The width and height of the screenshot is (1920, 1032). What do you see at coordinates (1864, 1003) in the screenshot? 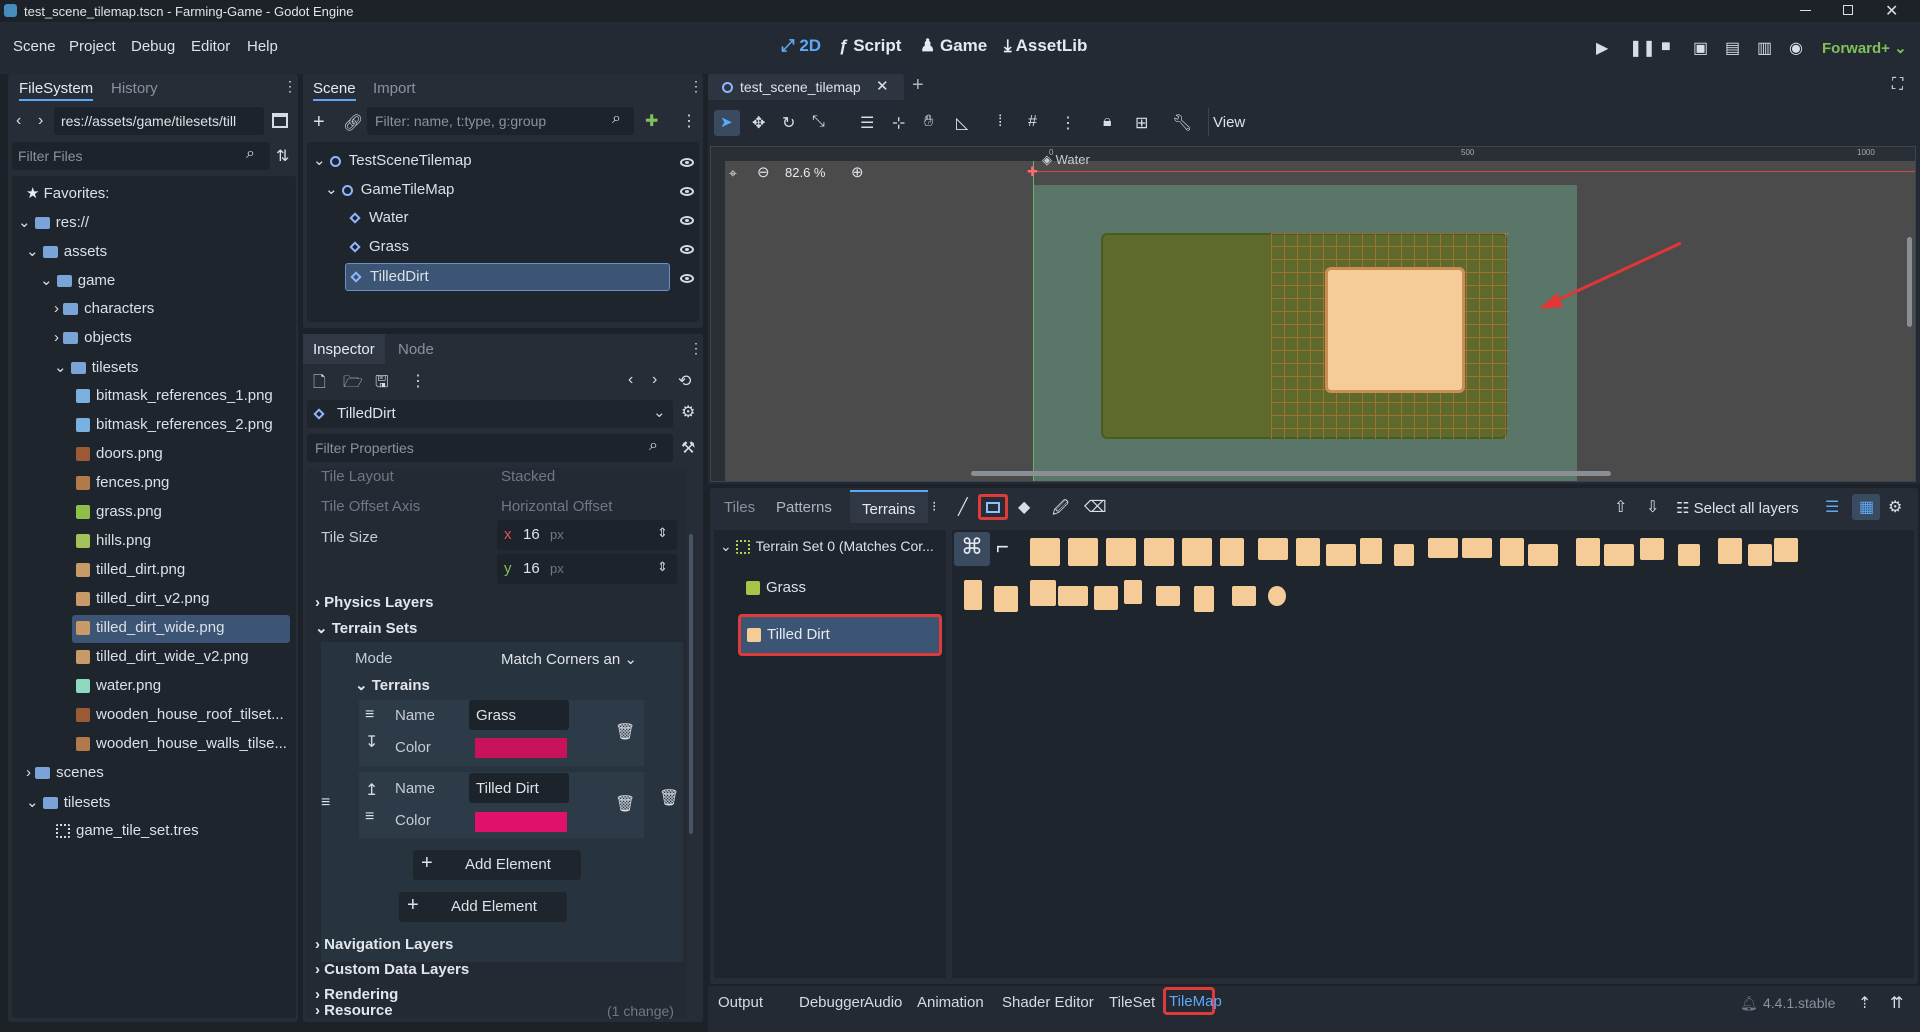
I see `pin-icon: ⇡` at bounding box center [1864, 1003].